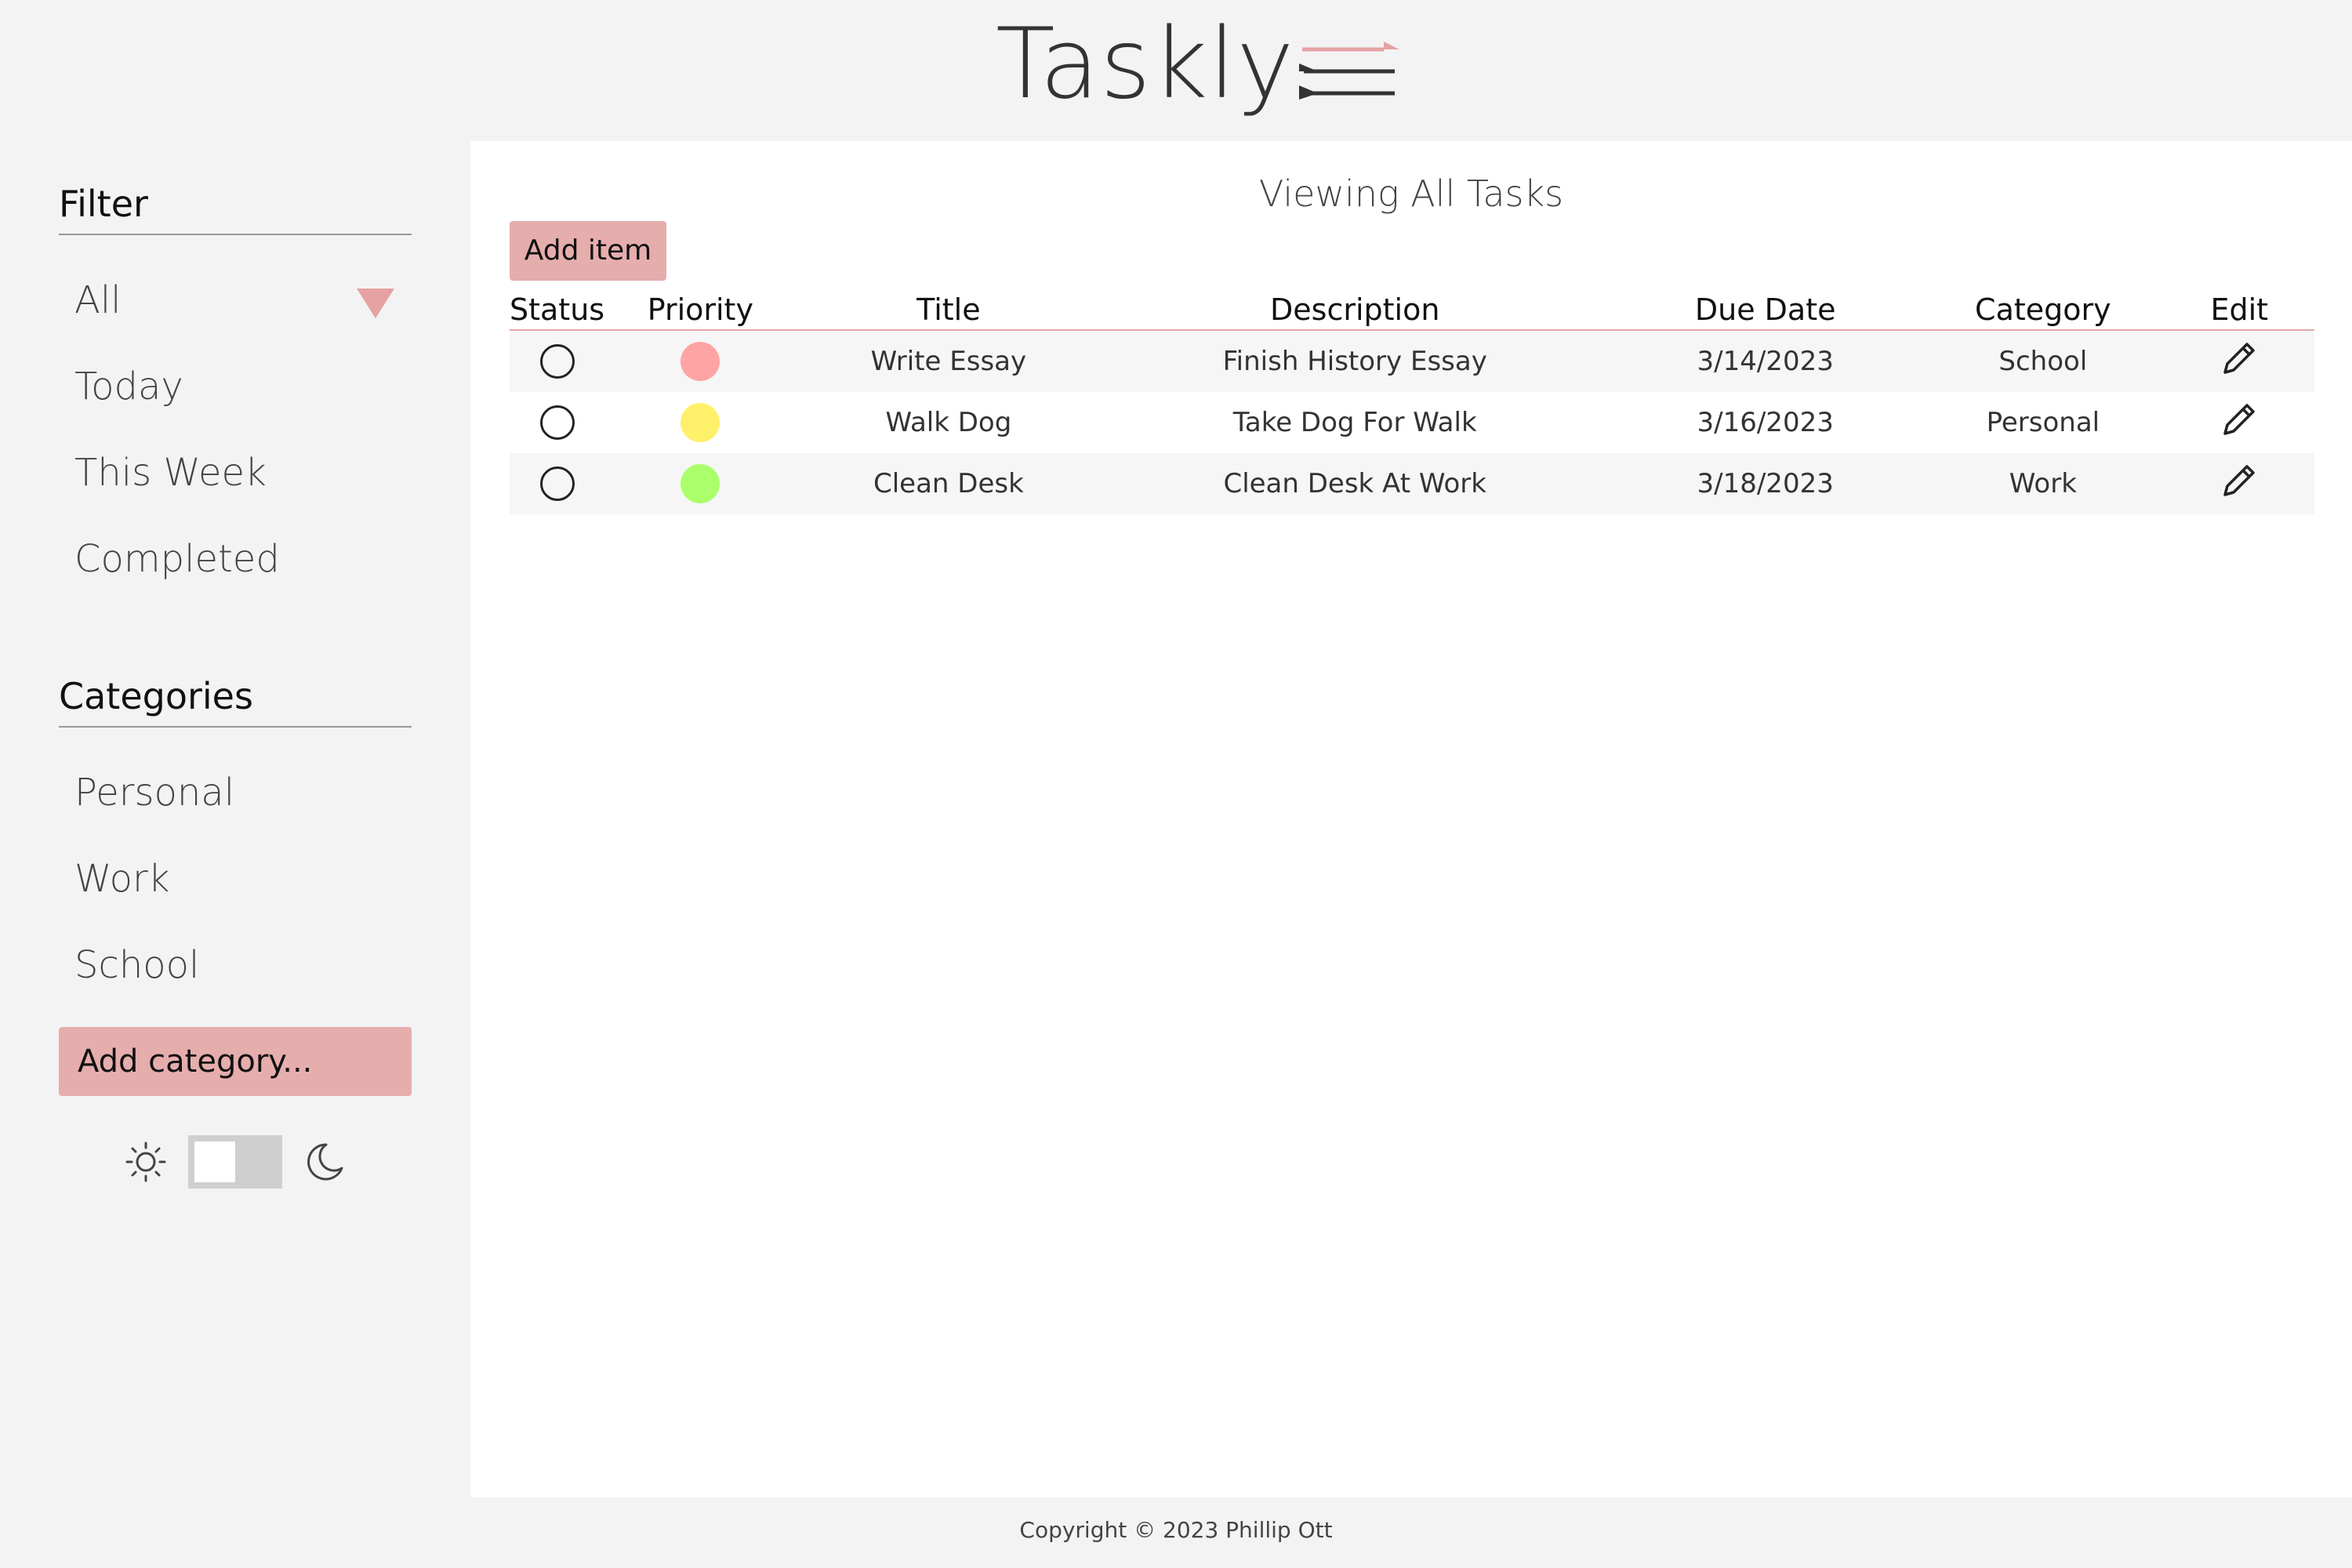  I want to click on category-item-personal: Personal, so click(243, 793).